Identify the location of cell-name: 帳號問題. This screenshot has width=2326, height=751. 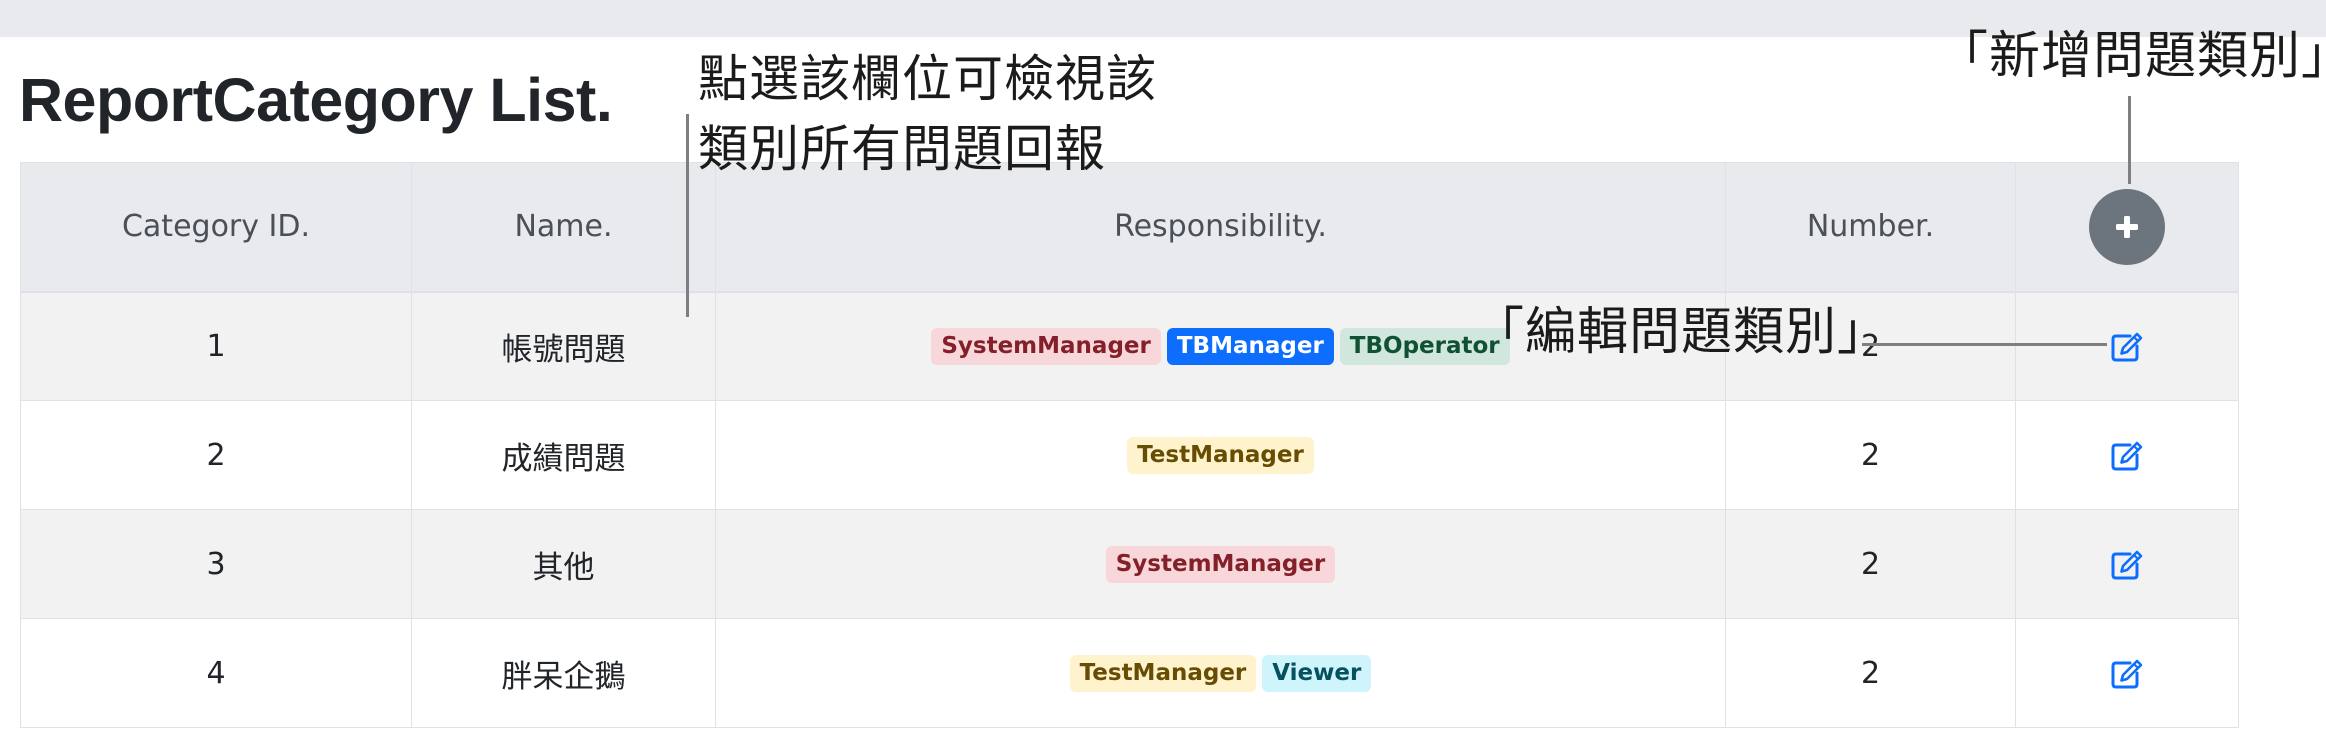
(563, 346).